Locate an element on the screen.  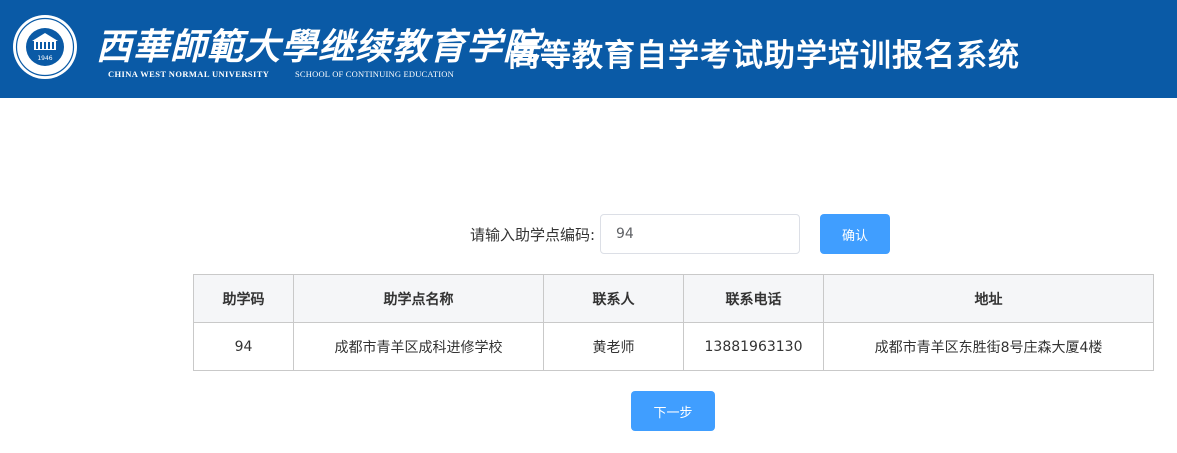
university-name-en: CHINA WEST NORMAL UNIVERSITY is located at coordinates (189, 74).